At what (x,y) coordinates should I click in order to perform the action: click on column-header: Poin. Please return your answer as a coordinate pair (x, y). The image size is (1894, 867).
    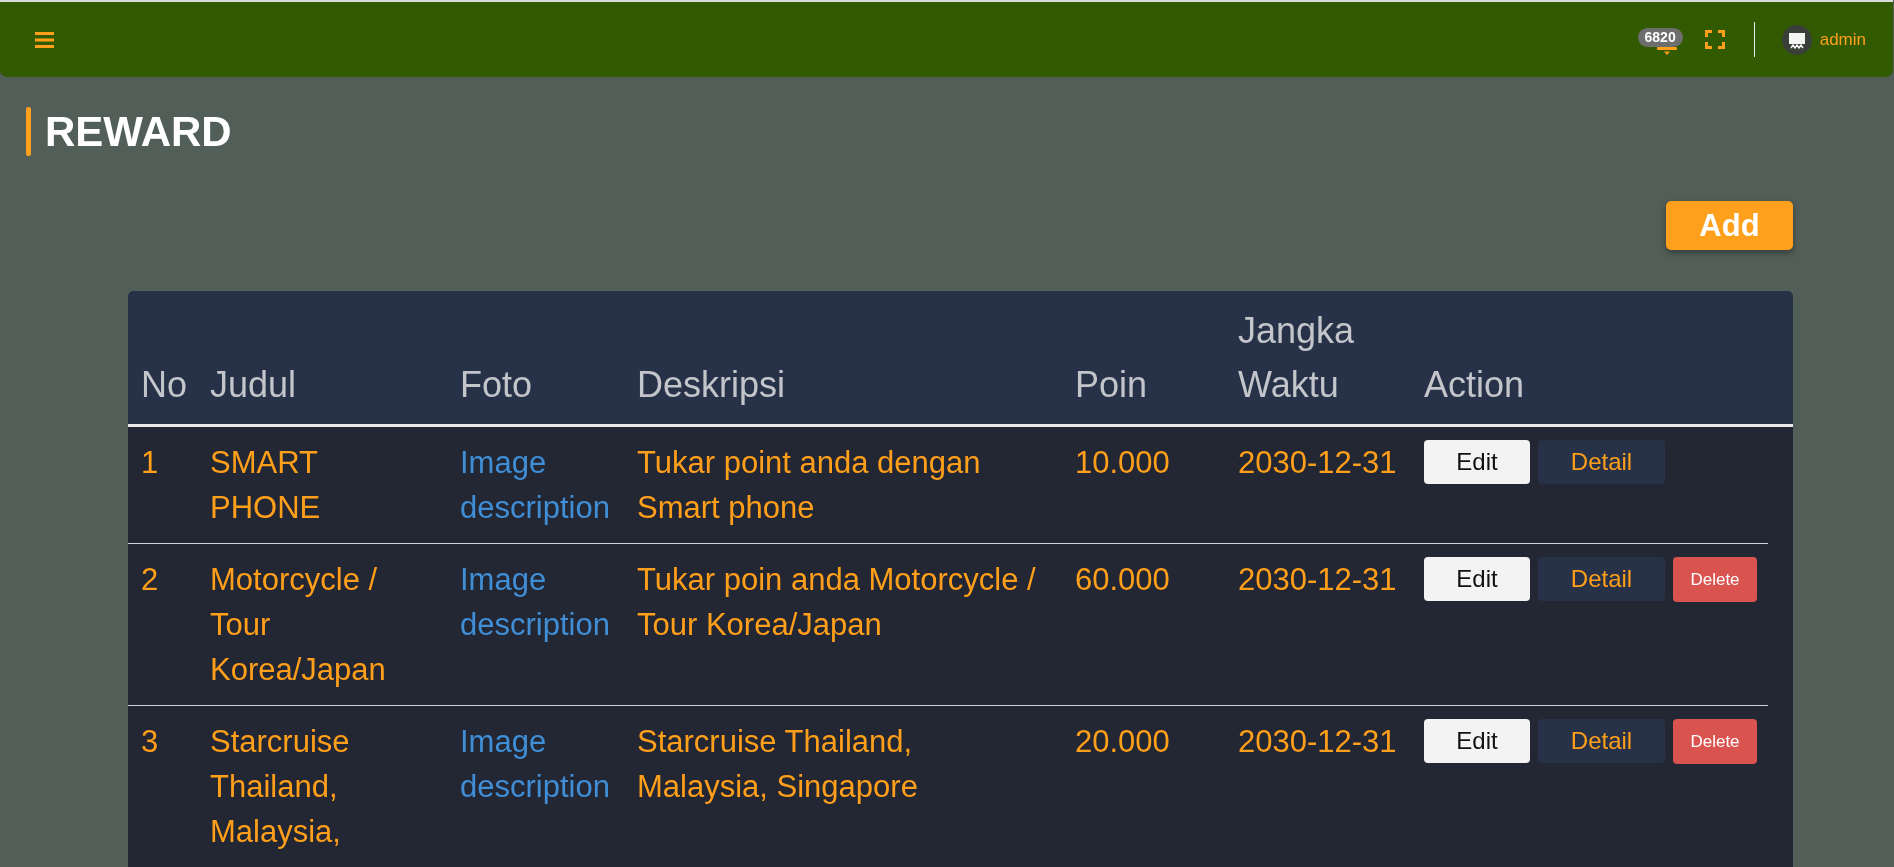
    Looking at the image, I should click on (1111, 385).